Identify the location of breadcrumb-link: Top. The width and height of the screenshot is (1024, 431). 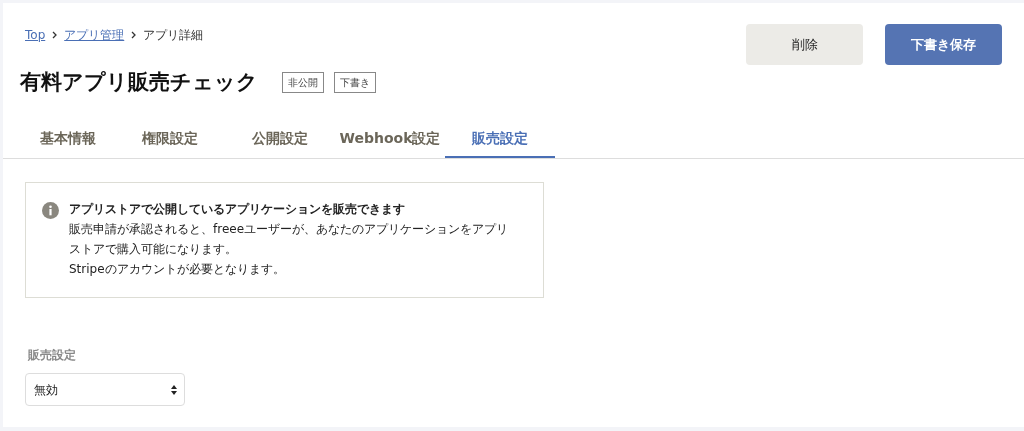
(35, 35).